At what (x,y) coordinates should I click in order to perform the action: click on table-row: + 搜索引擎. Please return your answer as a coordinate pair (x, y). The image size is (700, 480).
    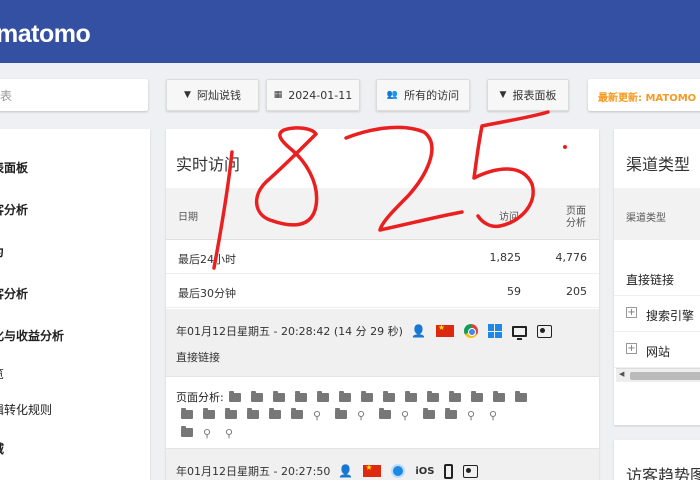
    Looking at the image, I should click on (657, 314).